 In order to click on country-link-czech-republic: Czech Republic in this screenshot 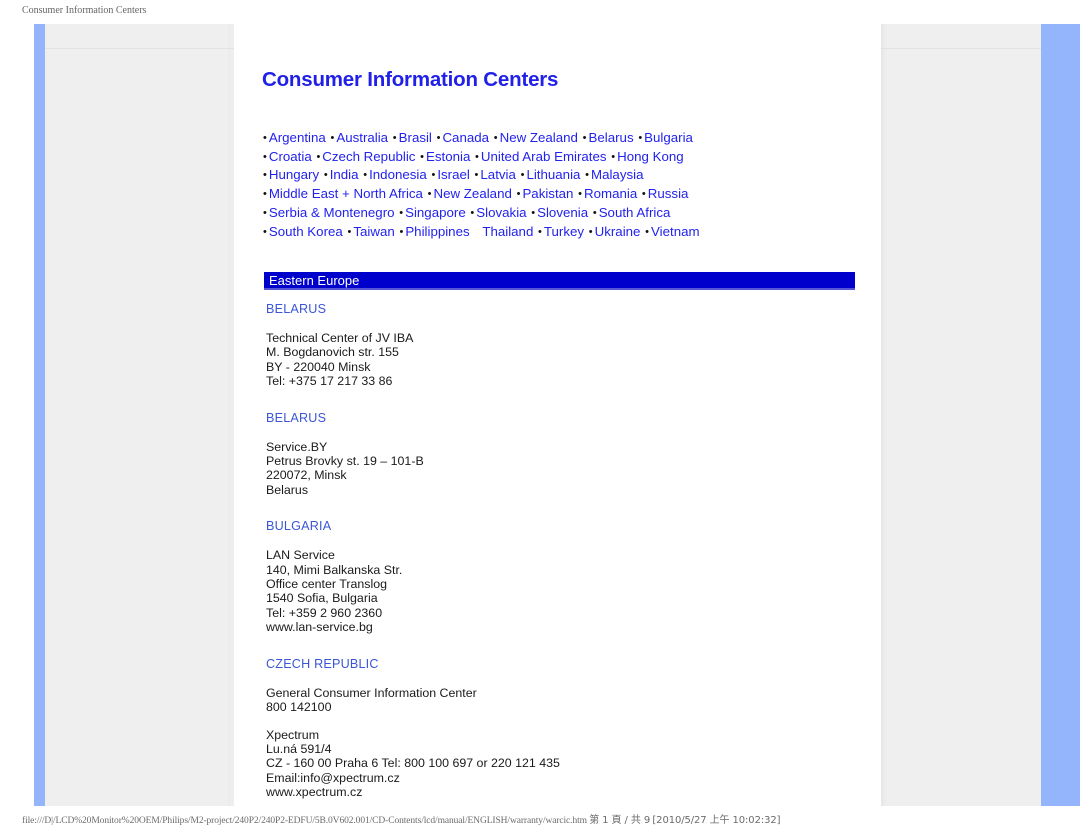, I will do `click(368, 156)`.